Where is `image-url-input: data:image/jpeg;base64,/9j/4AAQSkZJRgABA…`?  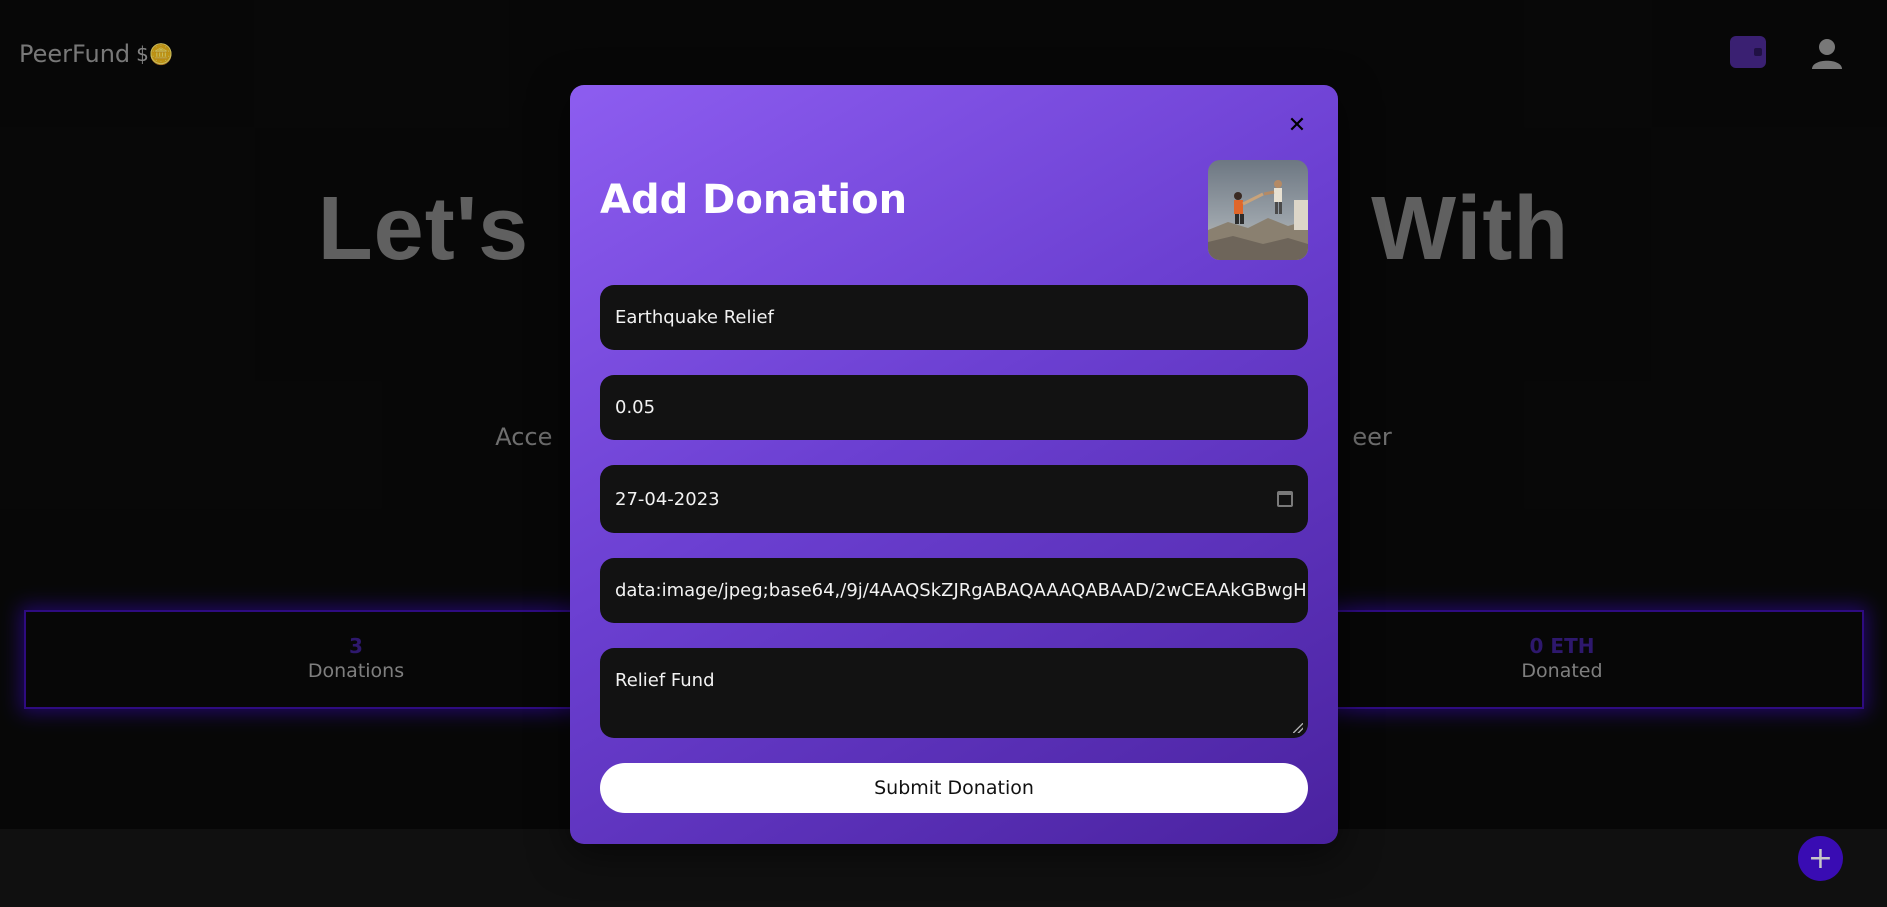
image-url-input: data:image/jpeg;base64,/9j/4AAQSkZJRgABA… is located at coordinates (954, 590).